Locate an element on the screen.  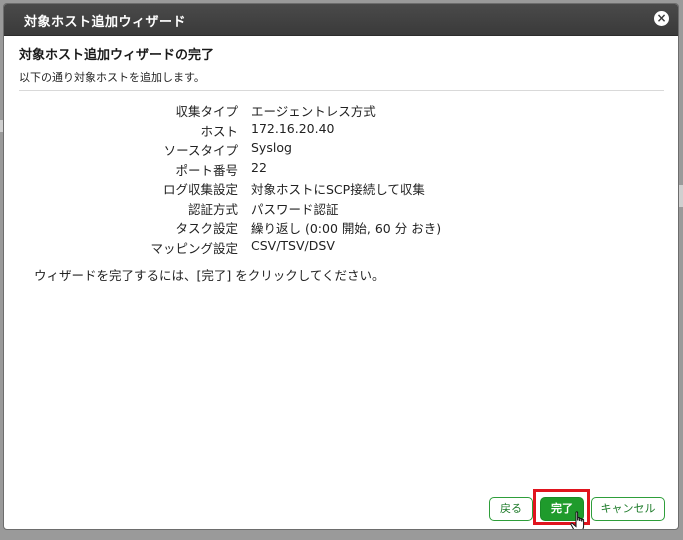
summary-value: エージェントレス方式 is located at coordinates (313, 111).